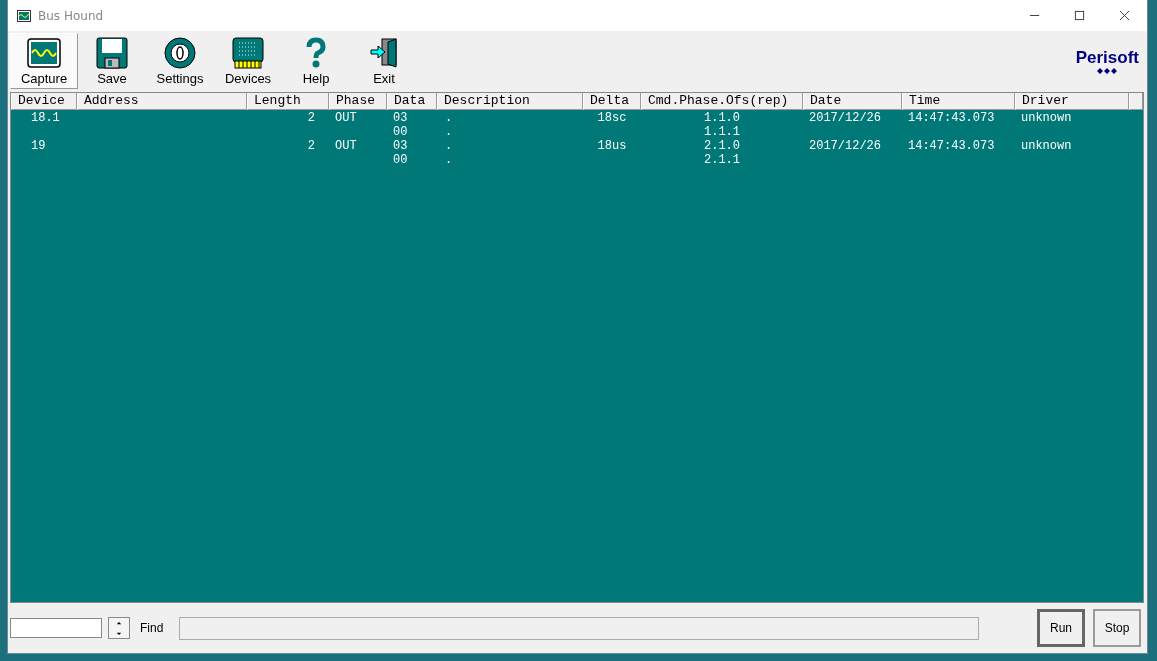 The height and width of the screenshot is (661, 1157). What do you see at coordinates (316, 61) in the screenshot?
I see `toolbar-button: Help` at bounding box center [316, 61].